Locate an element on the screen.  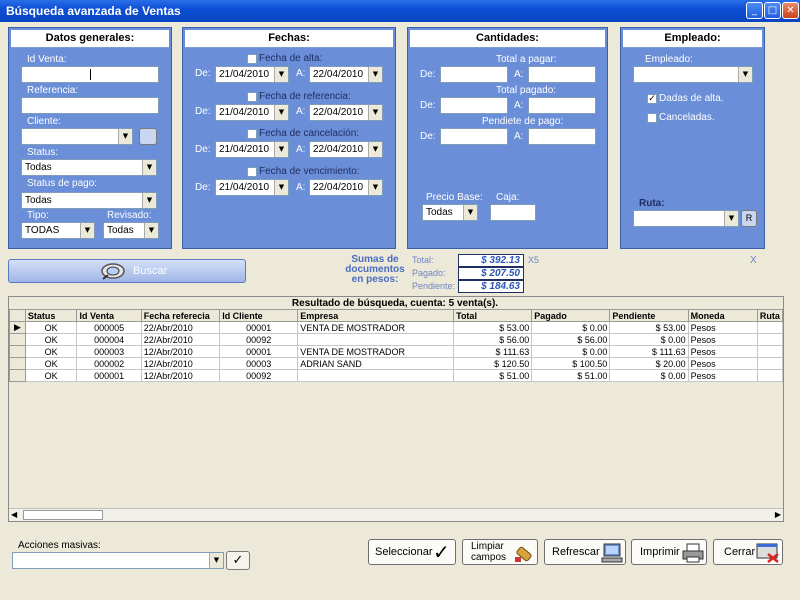
status-select: Todas ▼ is located at coordinates (89, 167).